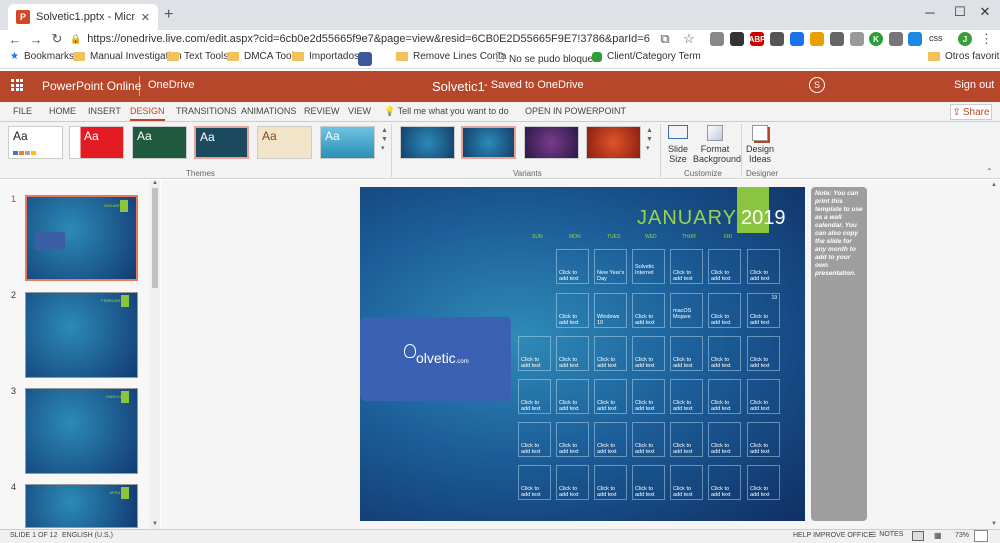 Image resolution: width=1000 pixels, height=543 pixels. What do you see at coordinates (648, 266) in the screenshot?
I see `calendar-cell: Solvetic Internet` at bounding box center [648, 266].